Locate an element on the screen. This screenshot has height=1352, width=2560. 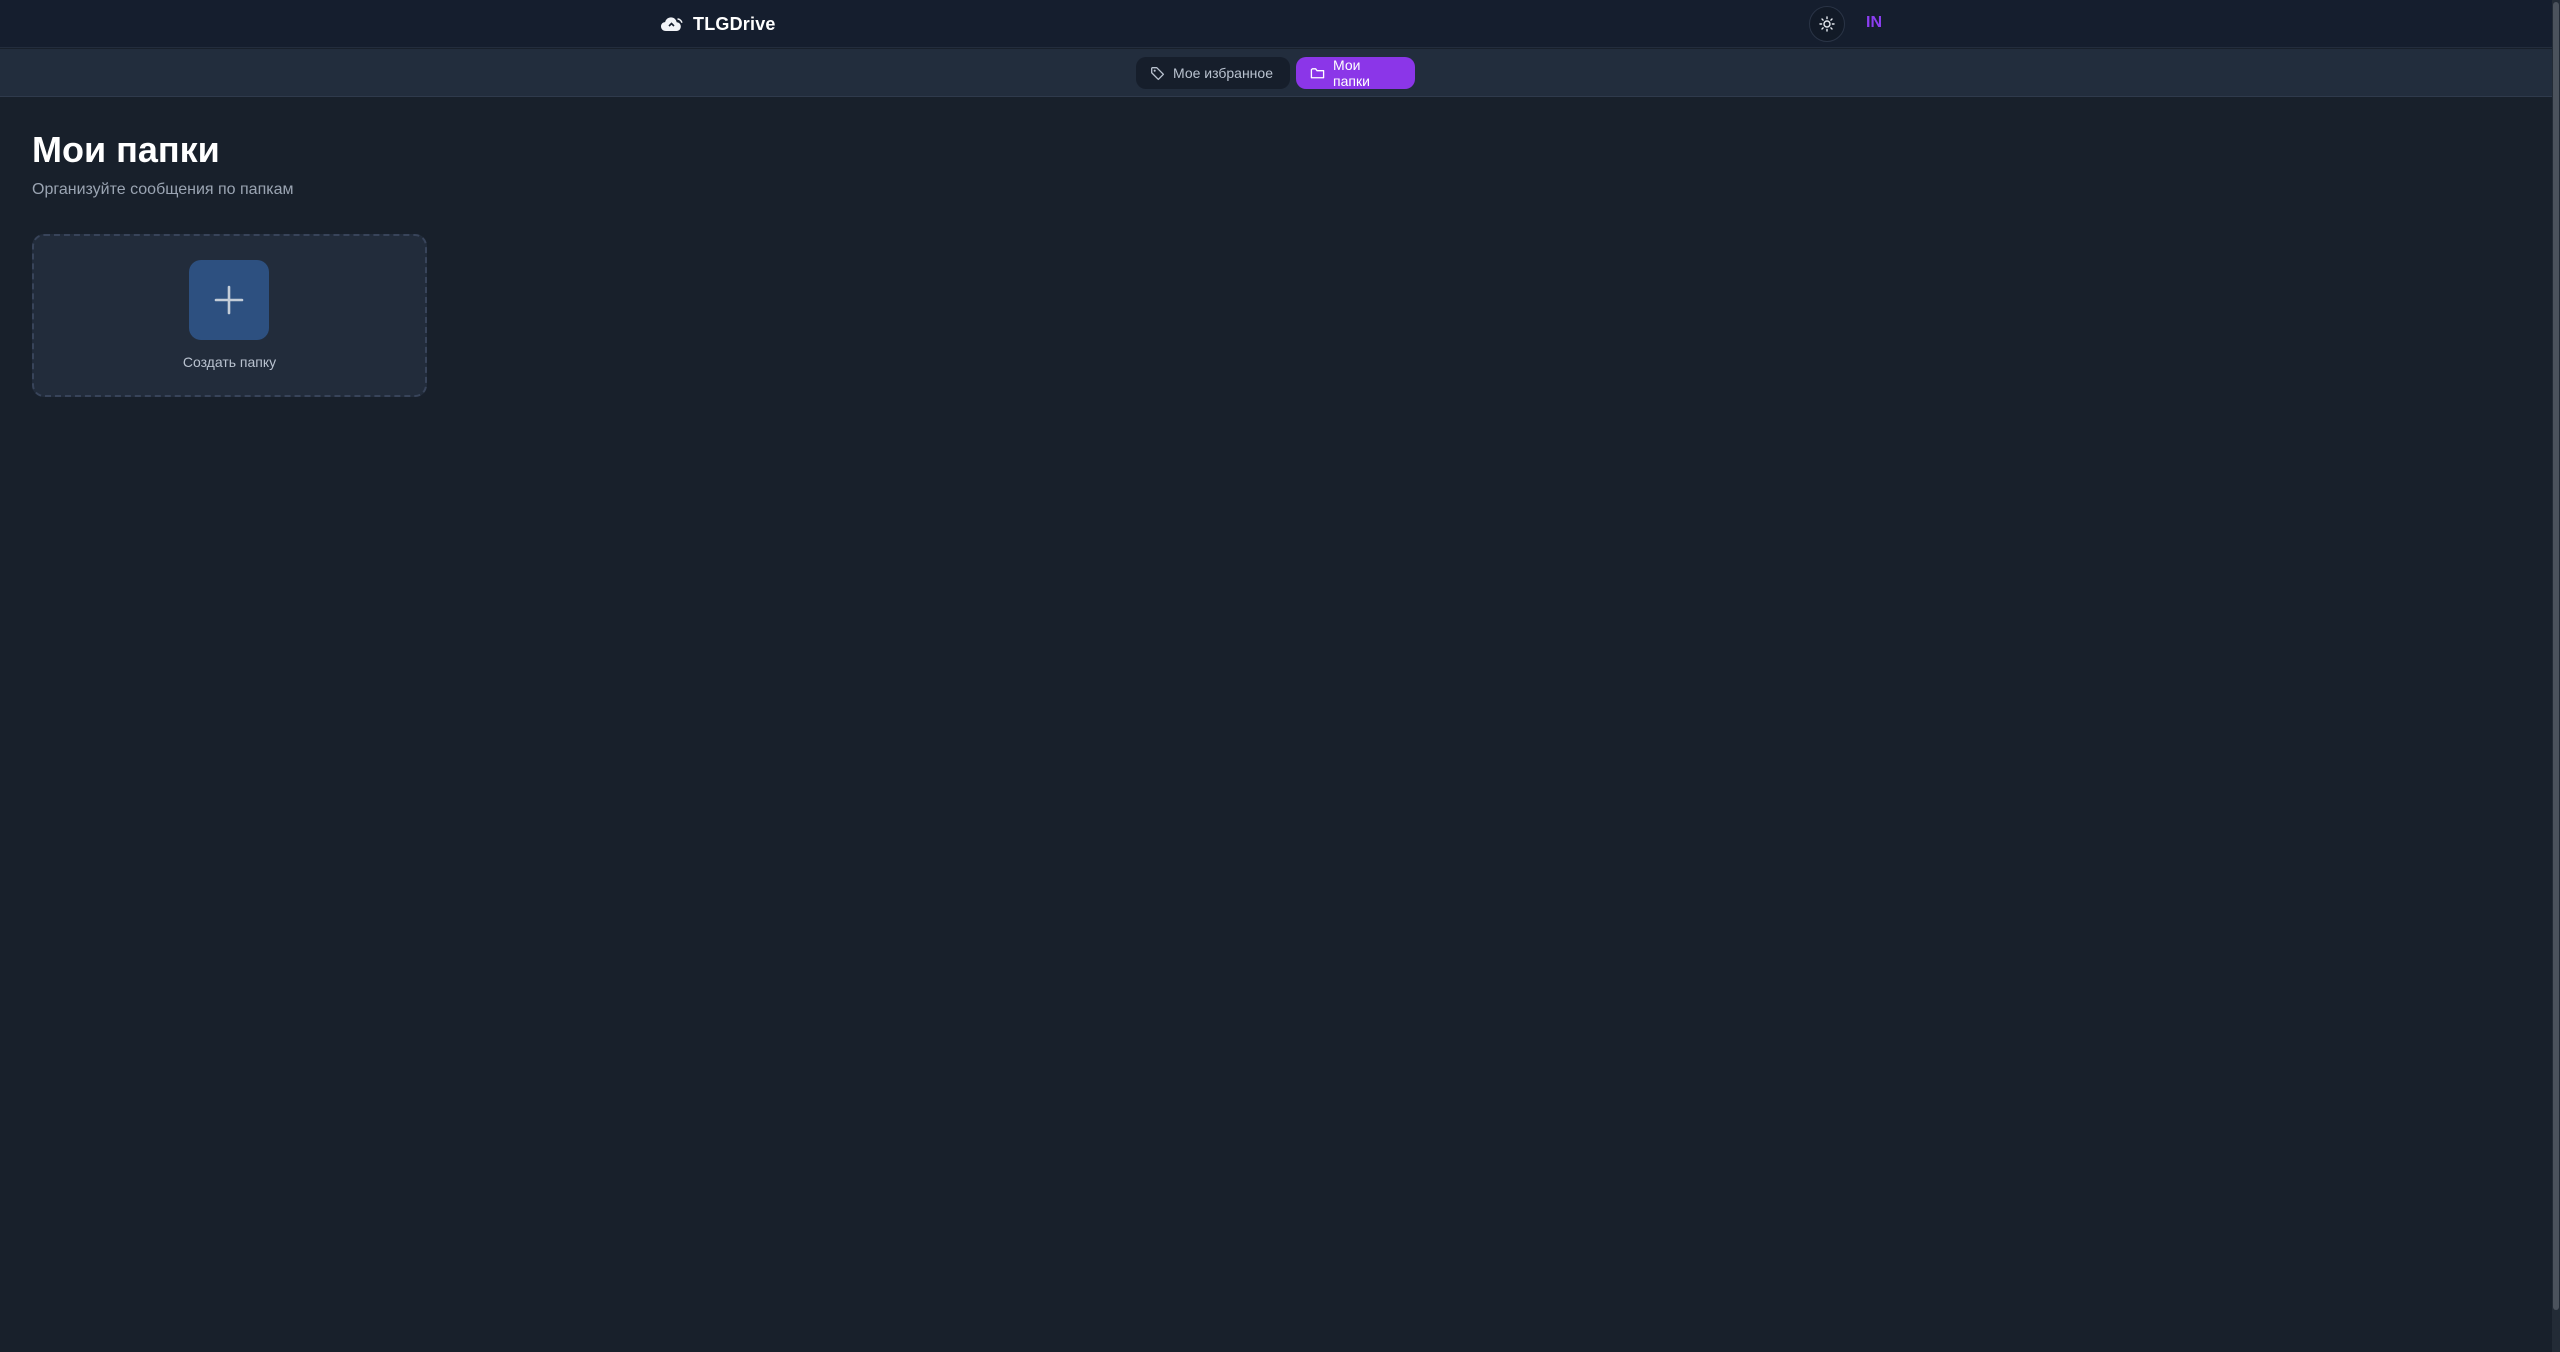
brand: TLGDrive is located at coordinates (718, 24).